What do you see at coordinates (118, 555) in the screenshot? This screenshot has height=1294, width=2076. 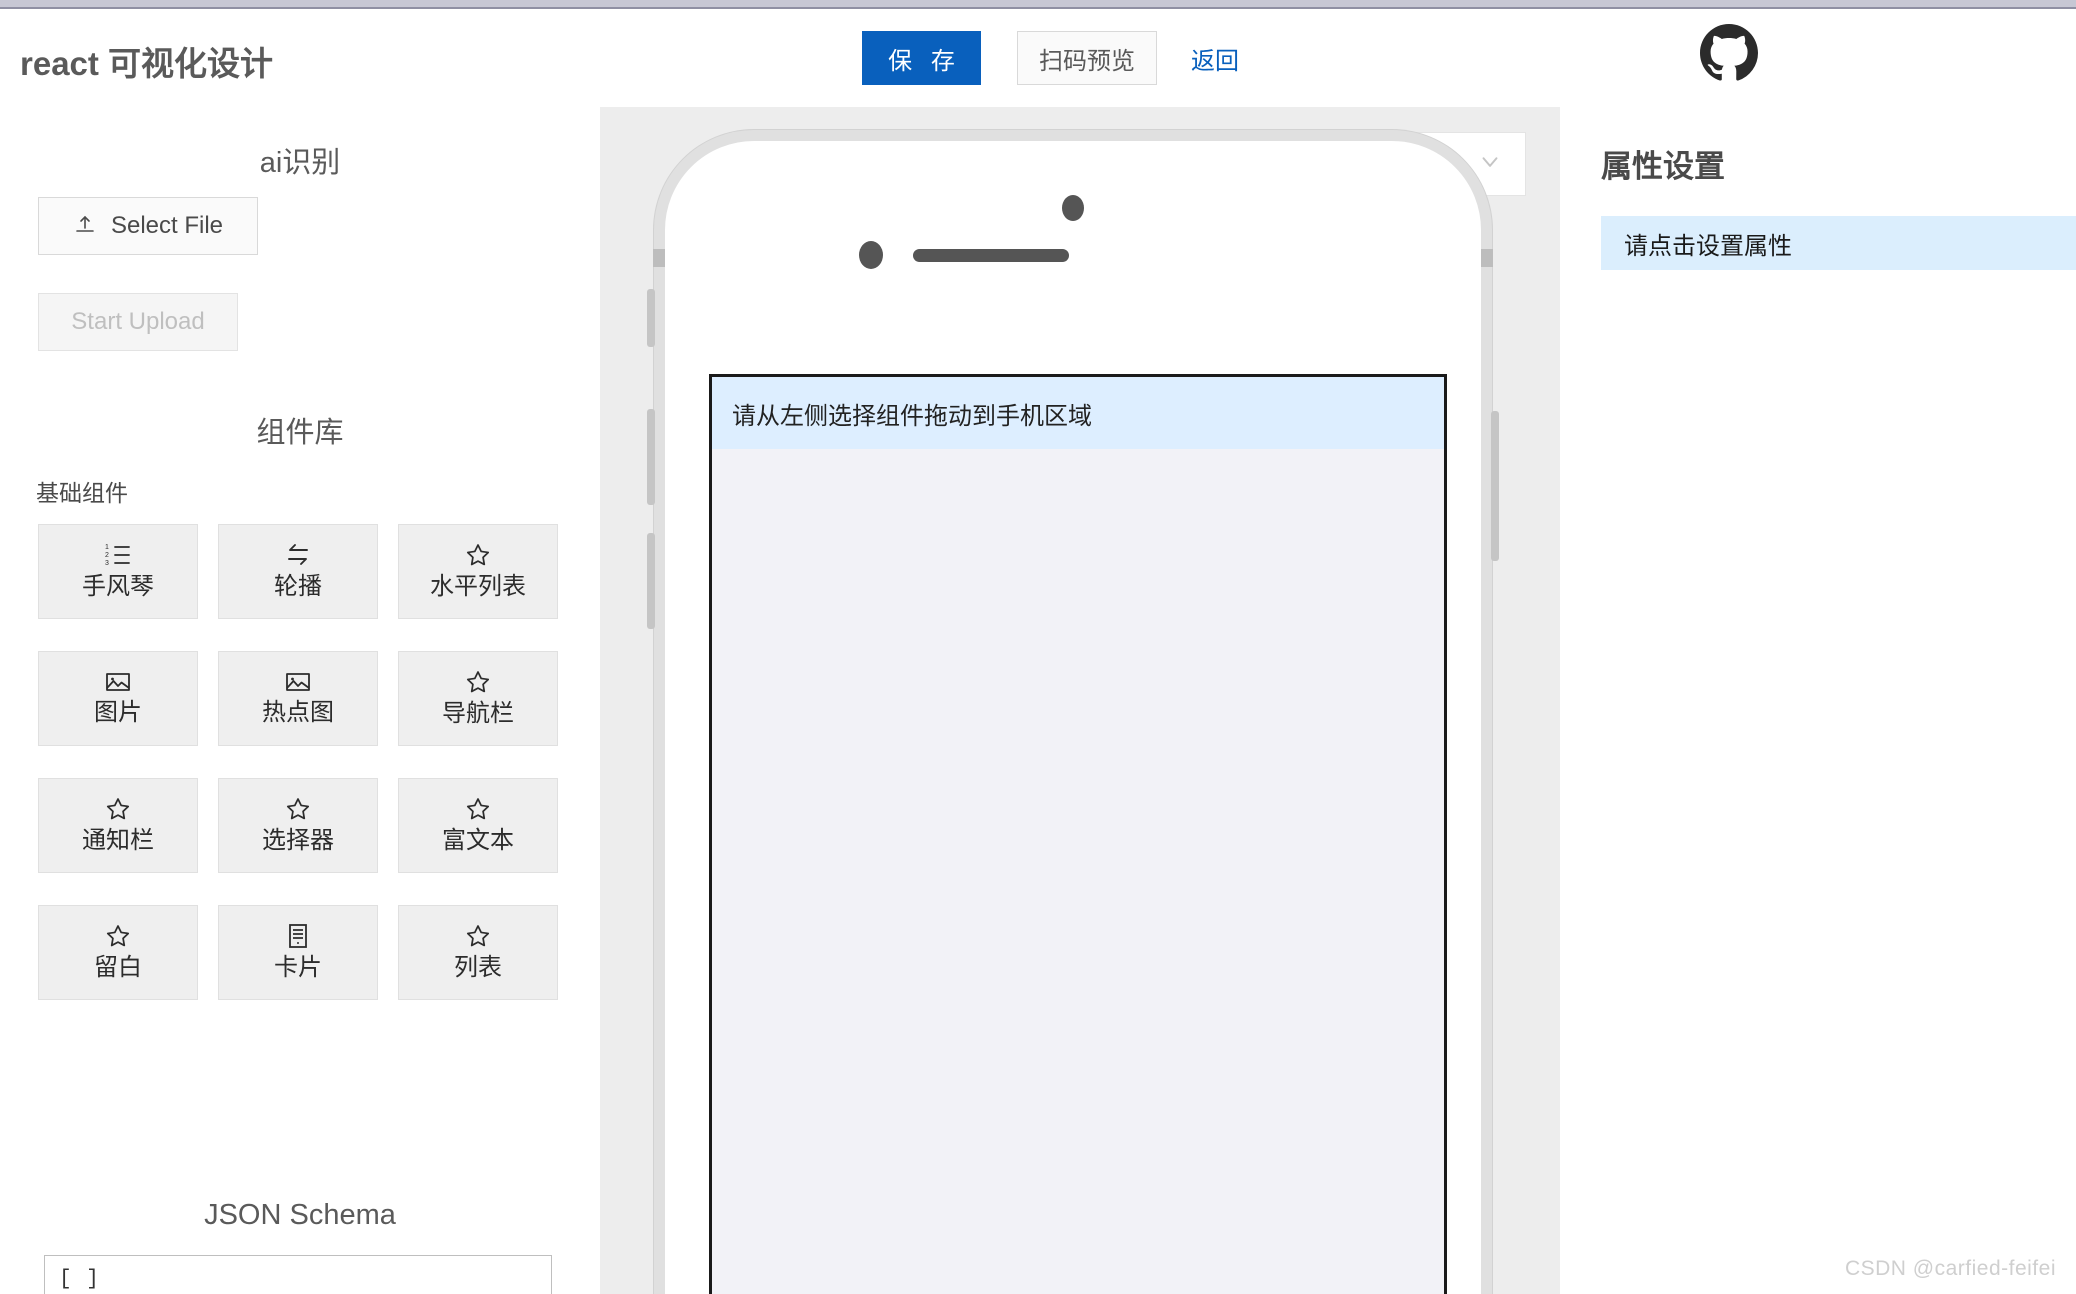 I see `ordered-list-icon: 1 2 3` at bounding box center [118, 555].